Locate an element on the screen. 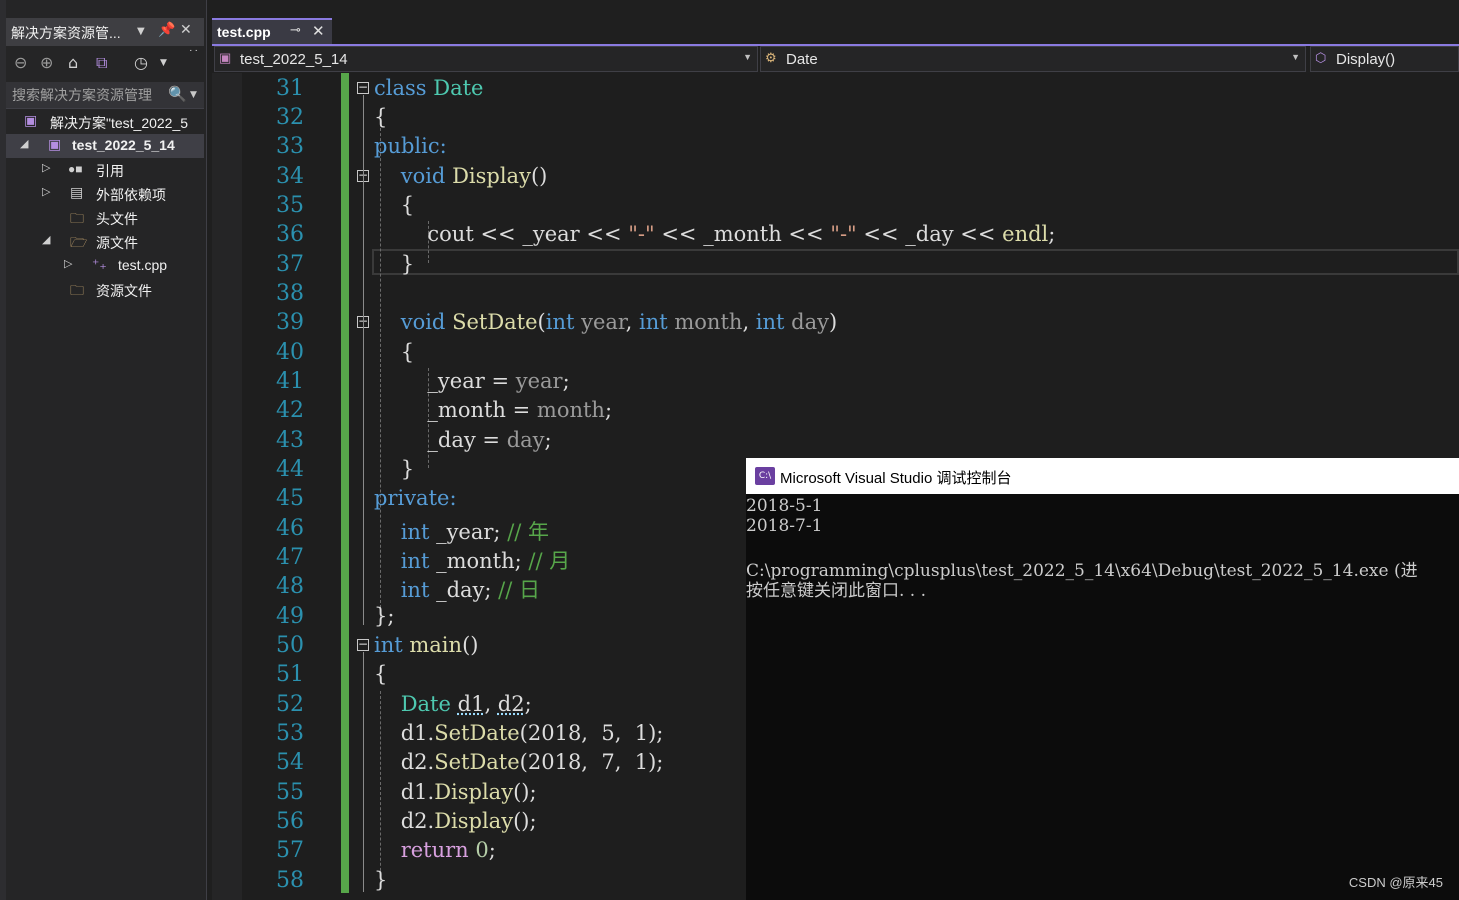  member: _month is located at coordinates (742, 234).